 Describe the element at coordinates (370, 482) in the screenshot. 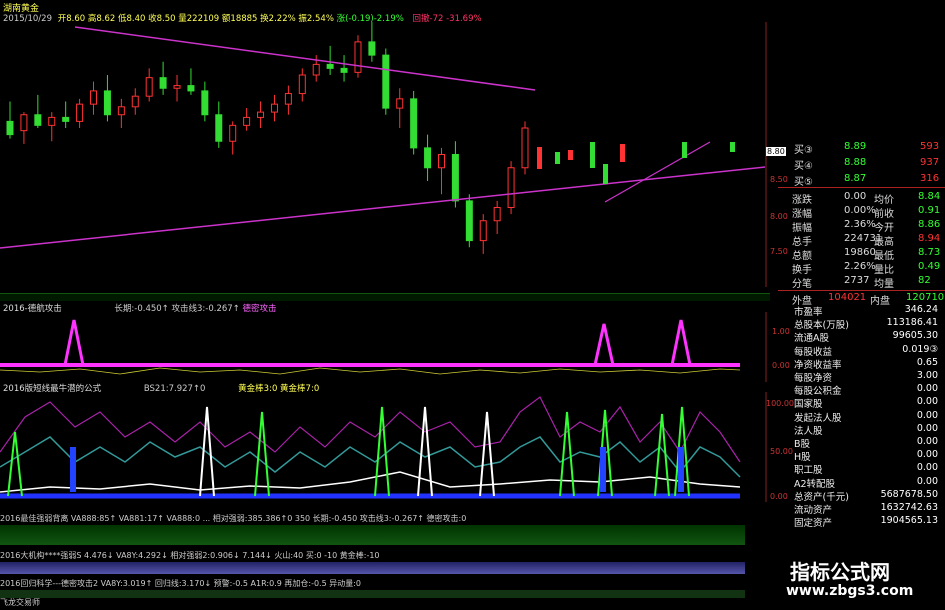

I see `indicator2-white` at that location.